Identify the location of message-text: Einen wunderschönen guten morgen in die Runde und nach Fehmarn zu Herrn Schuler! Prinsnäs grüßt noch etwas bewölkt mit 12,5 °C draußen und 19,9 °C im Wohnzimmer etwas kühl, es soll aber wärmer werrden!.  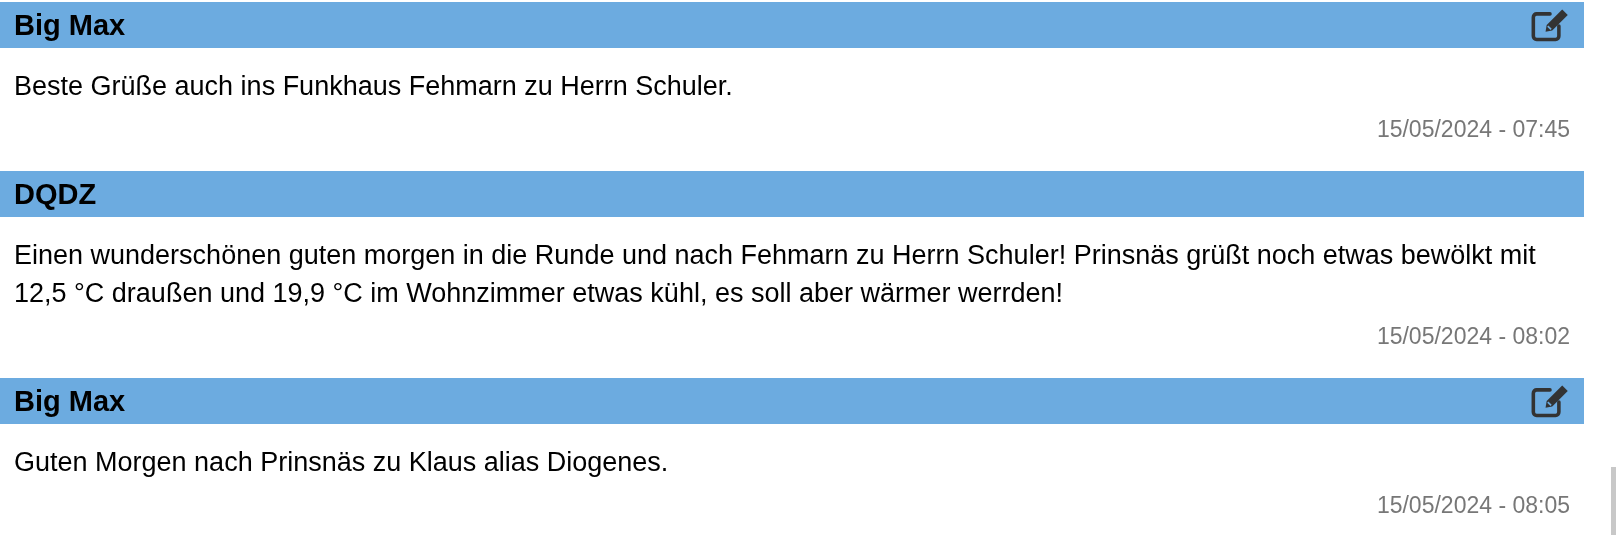
(775, 274).